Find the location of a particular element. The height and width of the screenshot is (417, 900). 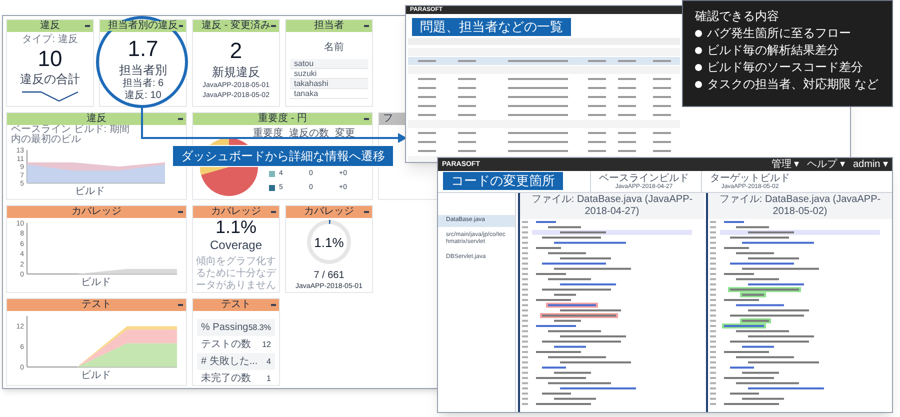

widget-title: 担当者別の違反 is located at coordinates (143, 26).